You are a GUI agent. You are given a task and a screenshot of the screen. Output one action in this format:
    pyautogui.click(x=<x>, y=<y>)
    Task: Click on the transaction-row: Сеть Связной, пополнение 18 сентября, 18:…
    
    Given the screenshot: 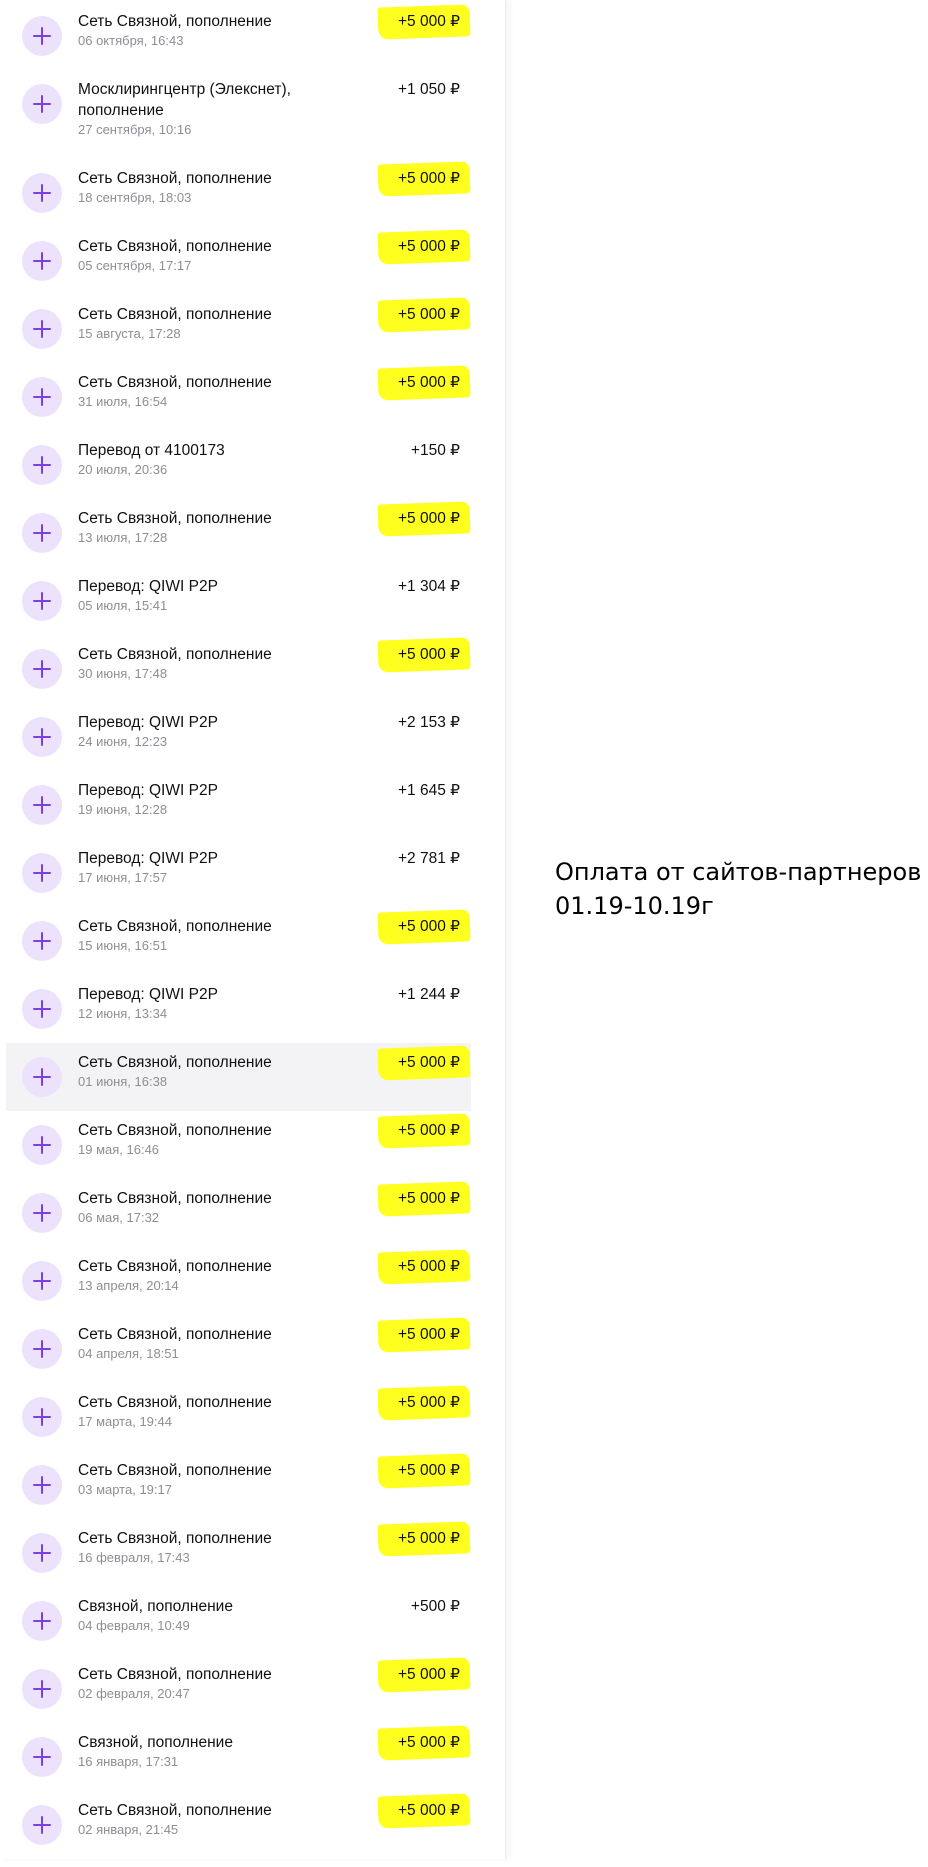 What is the action you would take?
    pyautogui.click(x=238, y=198)
    